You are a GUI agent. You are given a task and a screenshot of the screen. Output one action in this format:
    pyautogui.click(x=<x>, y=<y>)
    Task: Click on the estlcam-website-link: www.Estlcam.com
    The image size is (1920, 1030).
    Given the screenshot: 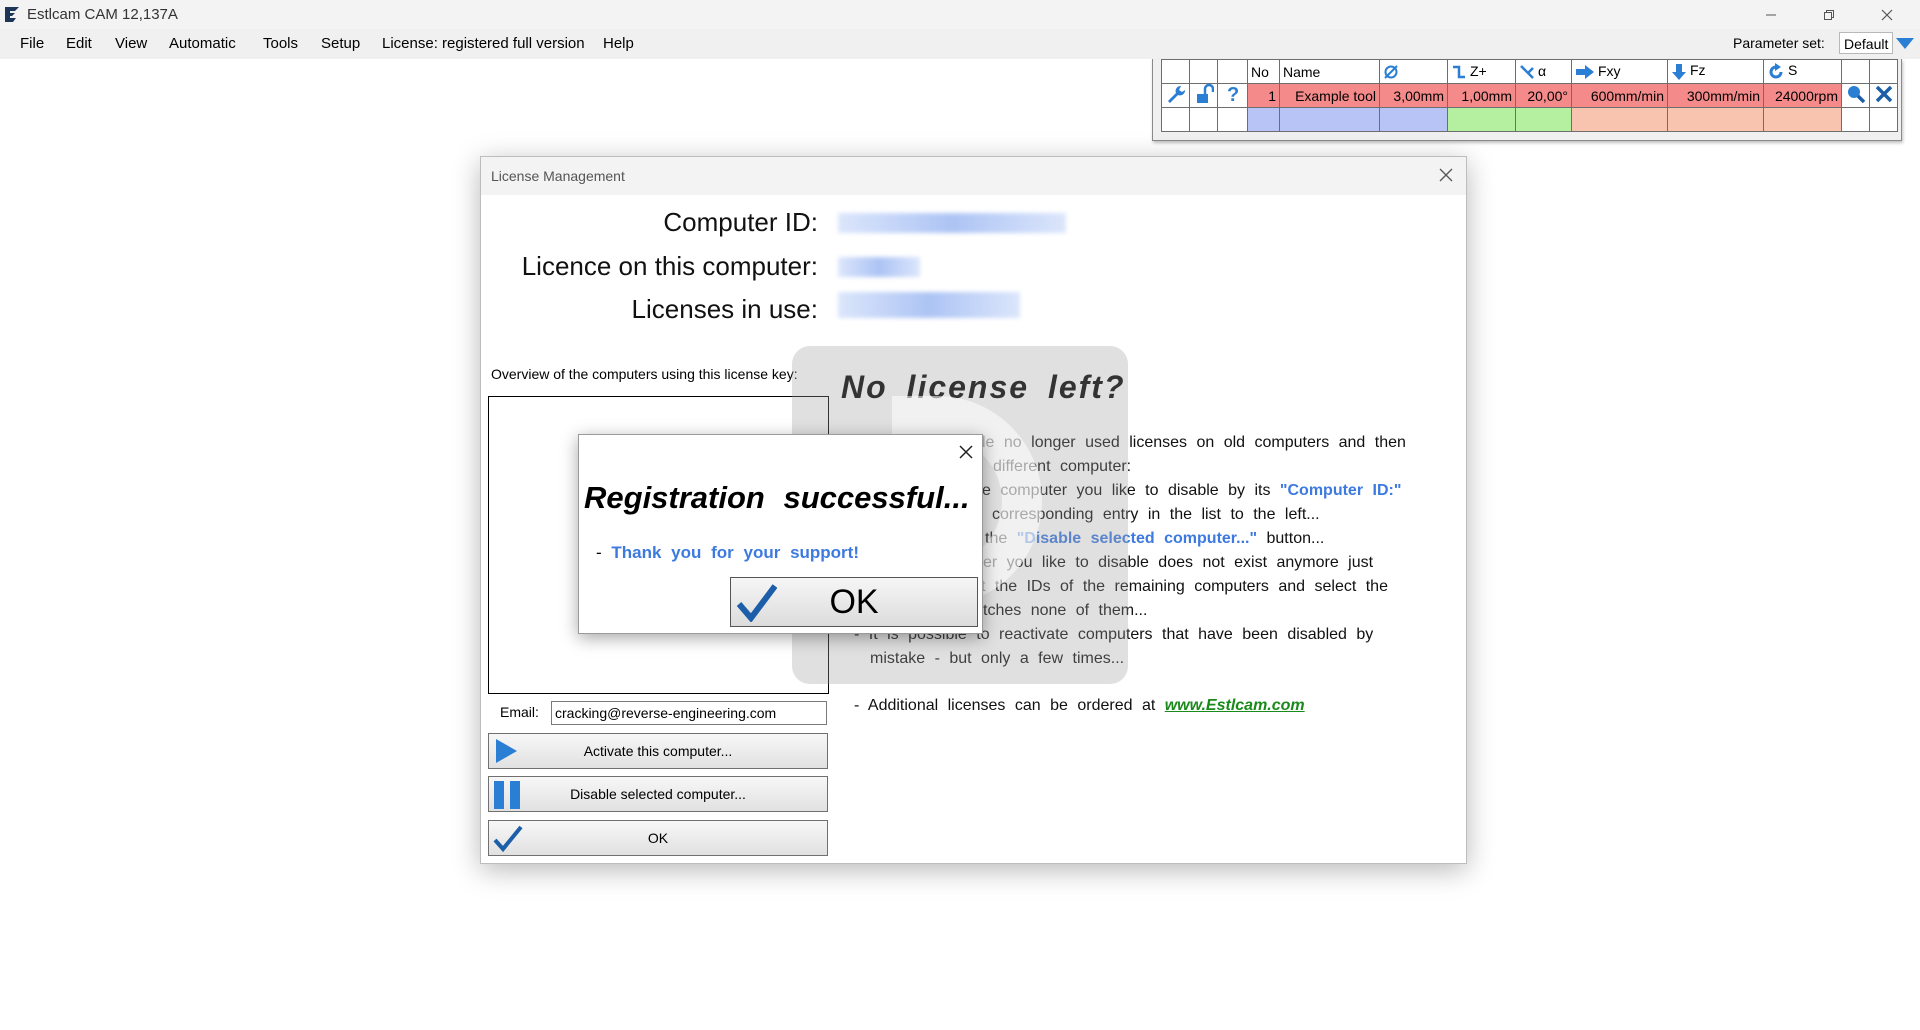 What is the action you would take?
    pyautogui.click(x=1235, y=705)
    